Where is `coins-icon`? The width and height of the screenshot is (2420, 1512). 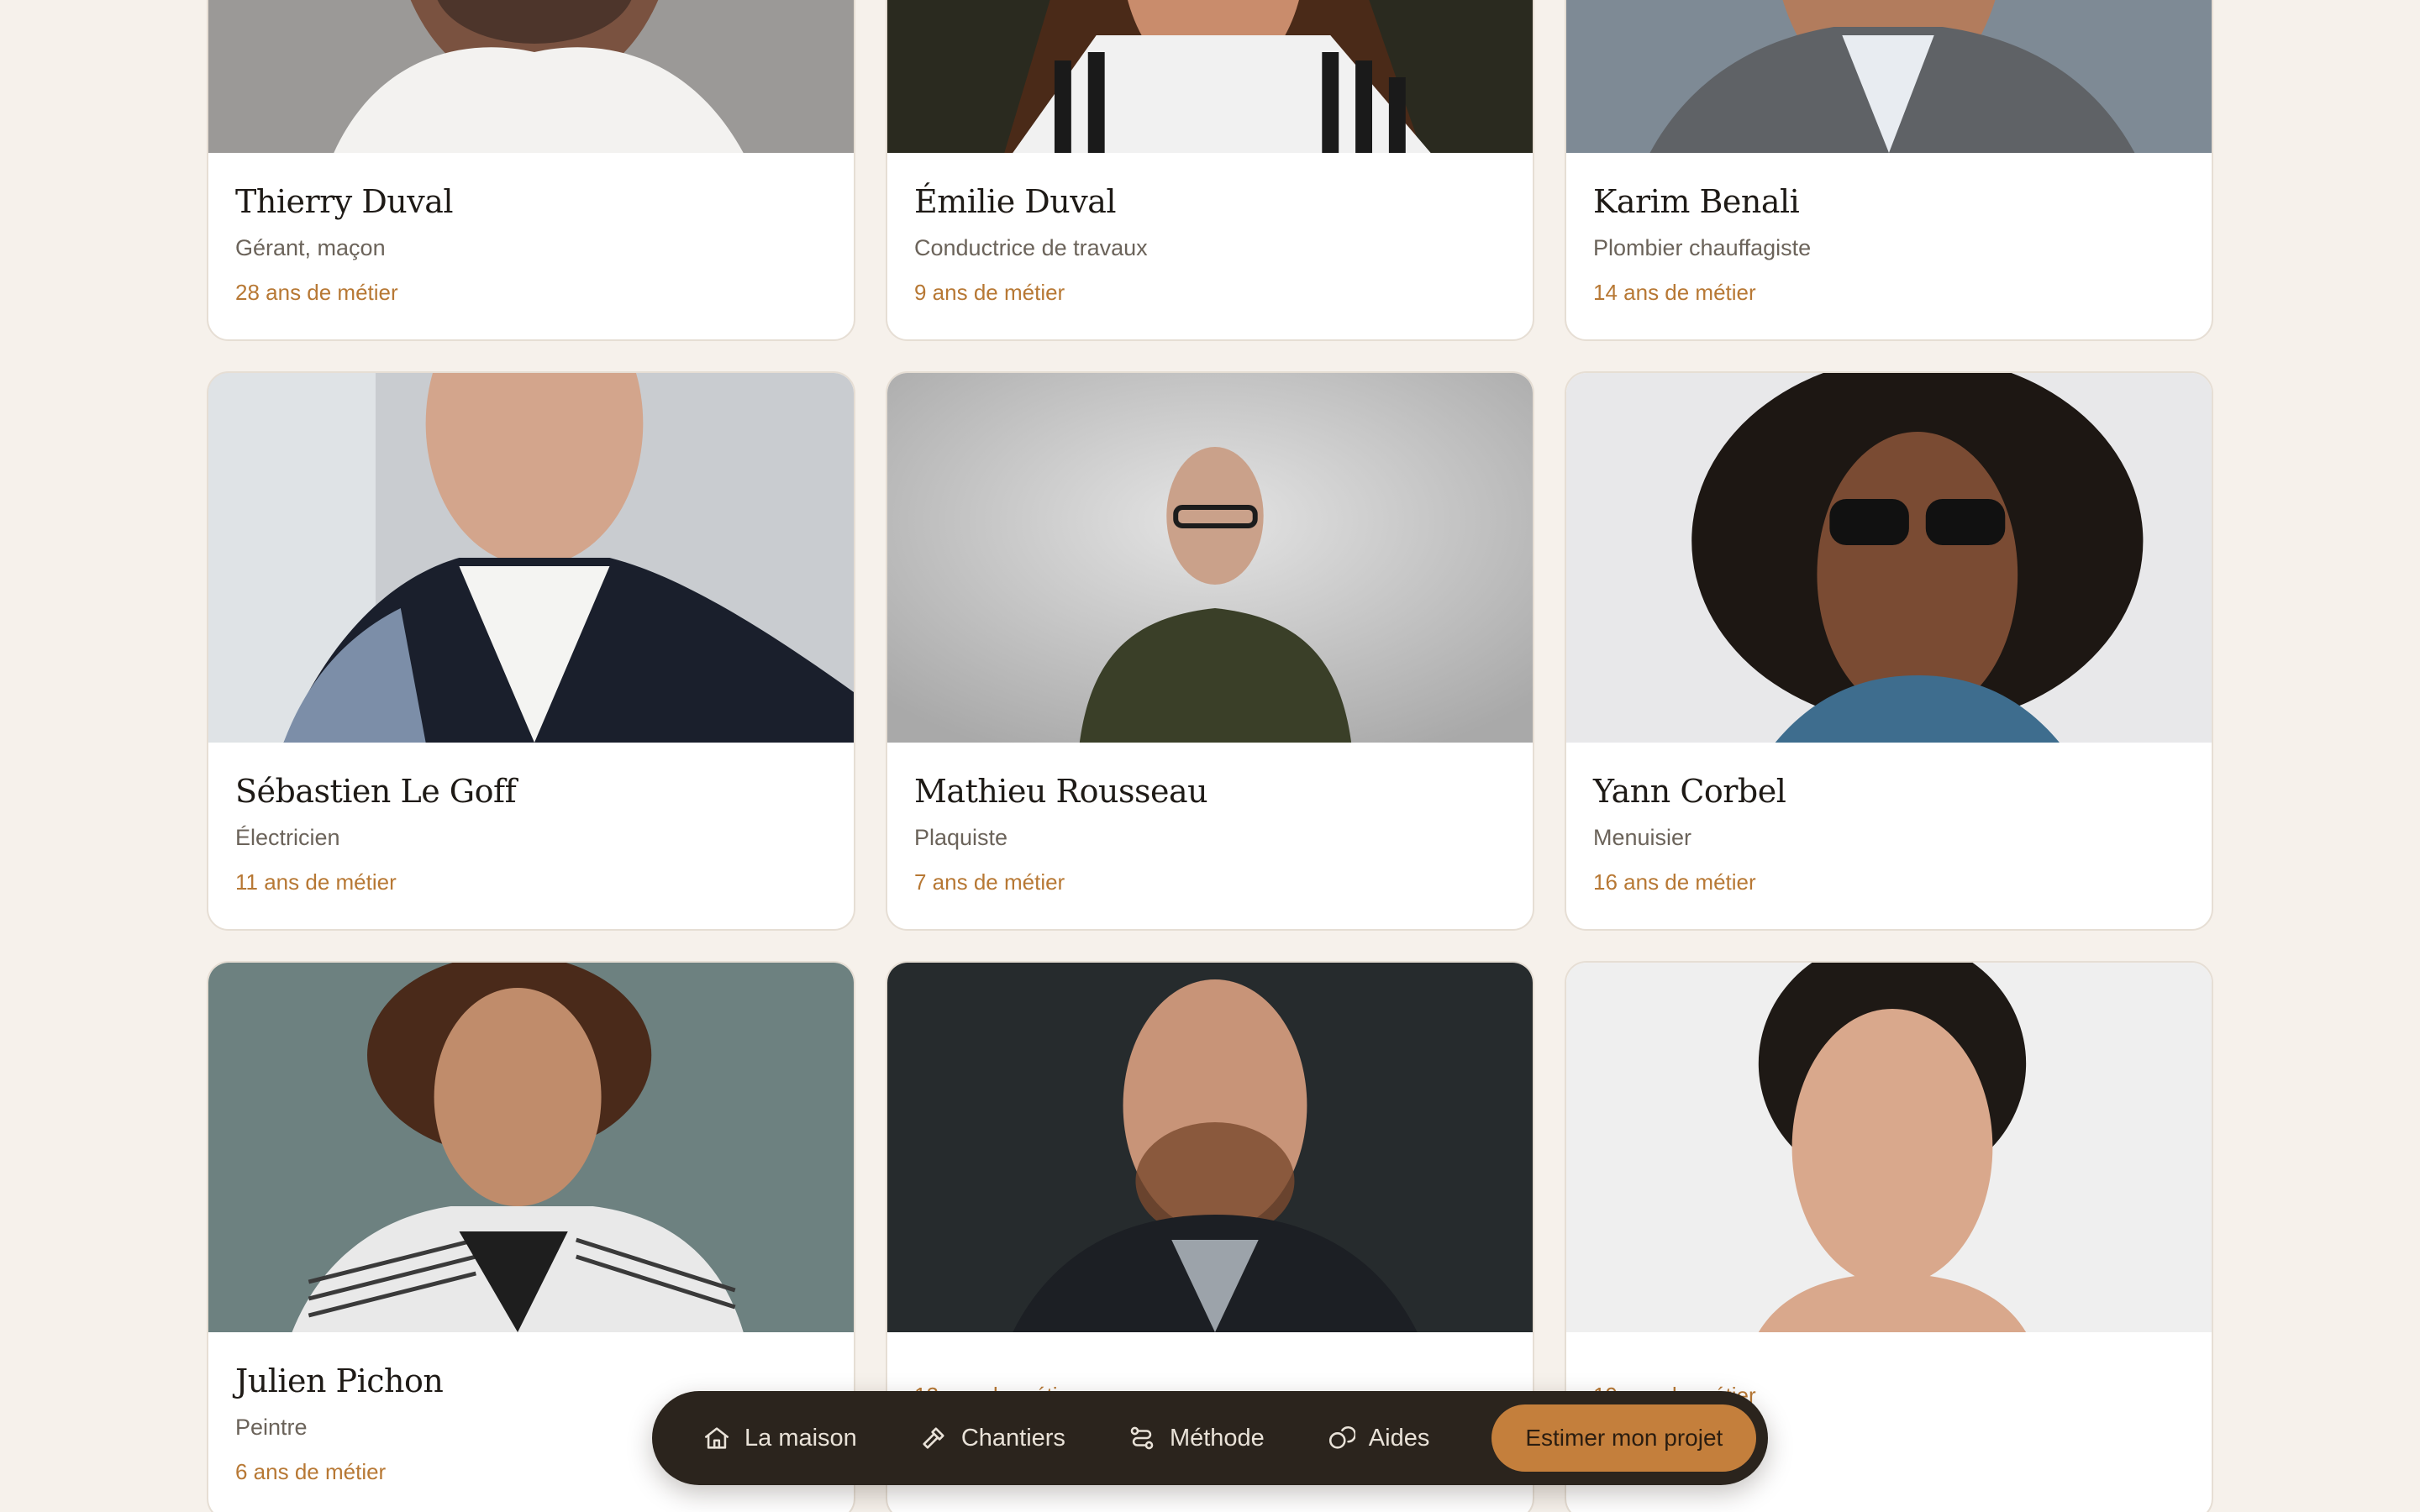
coins-icon is located at coordinates (1341, 1438).